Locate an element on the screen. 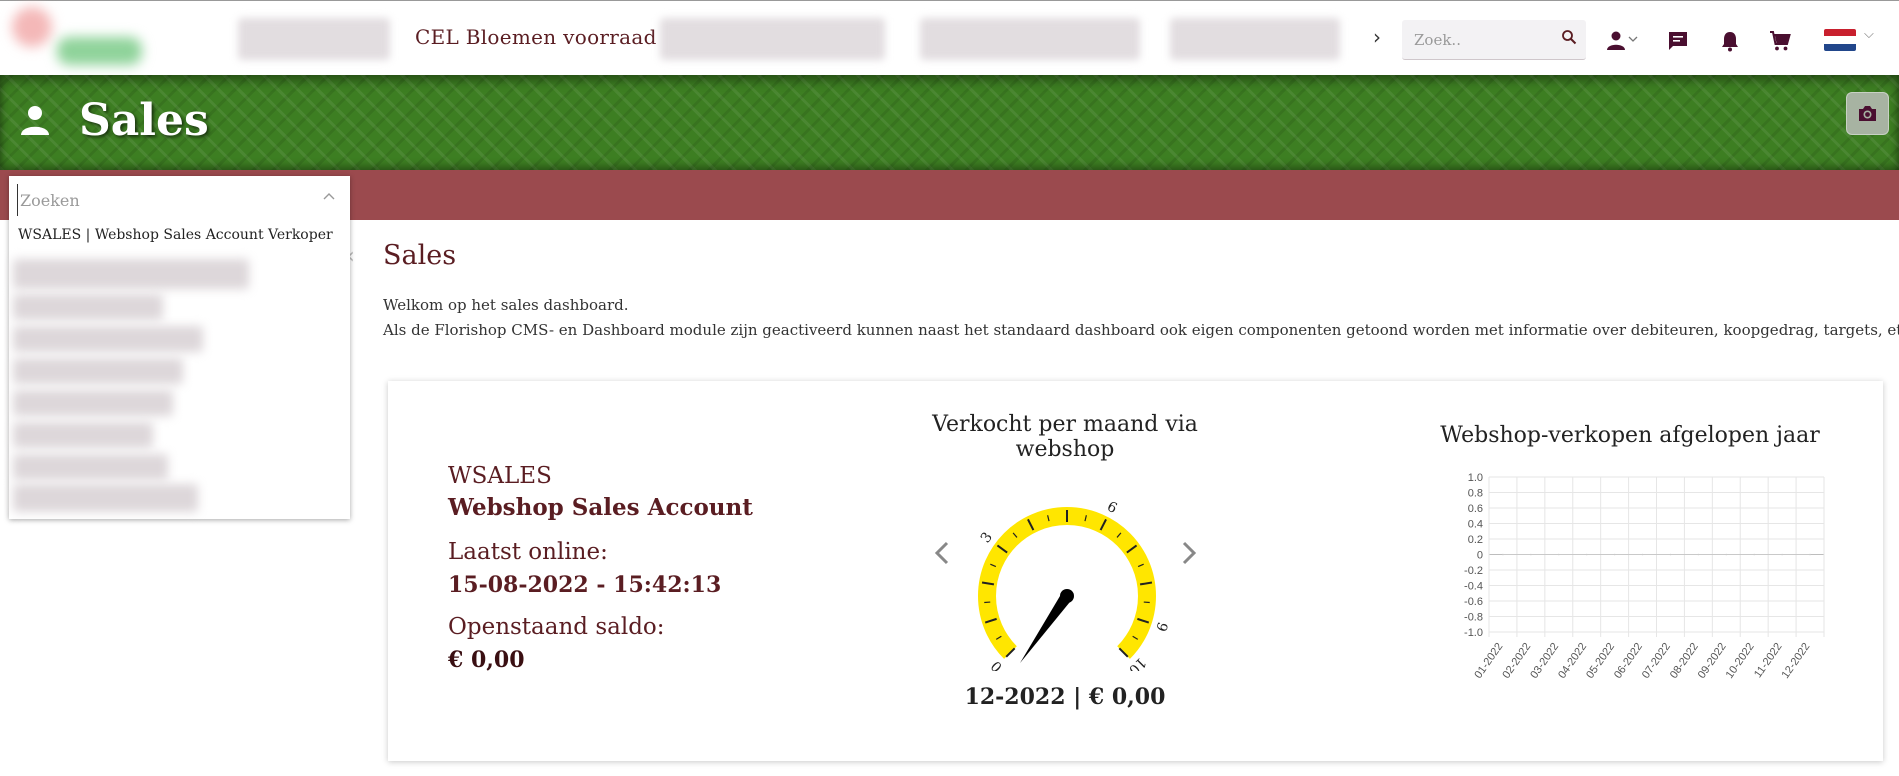 The image size is (1899, 776). top-navbar: CEL Bloemen voorraad › ⌵ is located at coordinates (949, 37).